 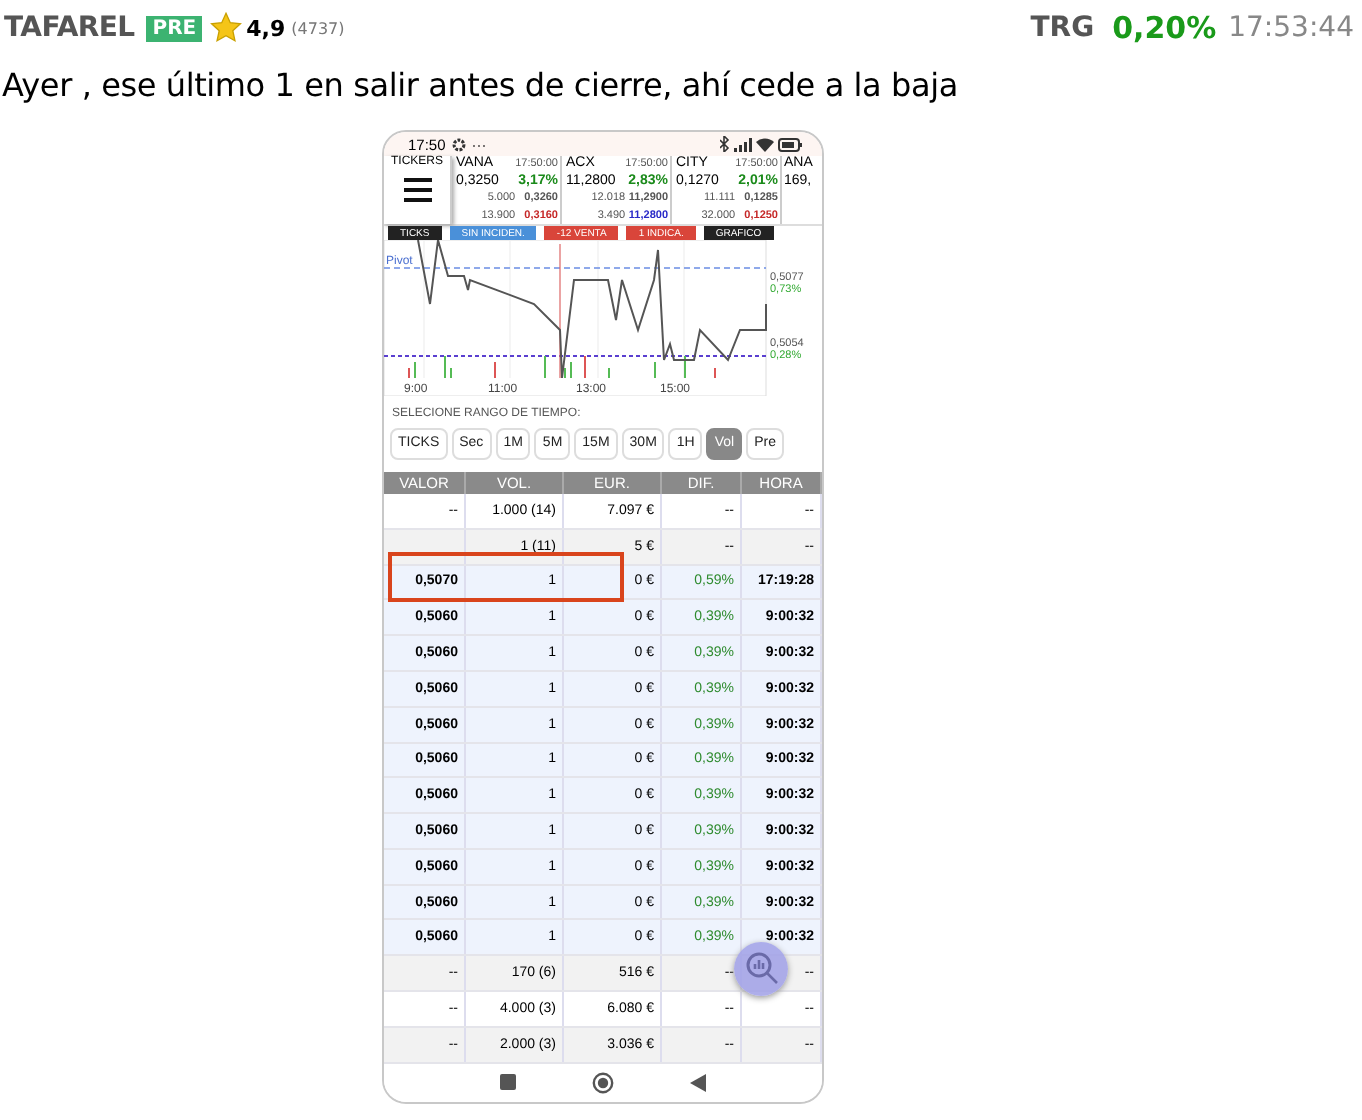 What do you see at coordinates (743, 144) in the screenshot?
I see `signal-icon` at bounding box center [743, 144].